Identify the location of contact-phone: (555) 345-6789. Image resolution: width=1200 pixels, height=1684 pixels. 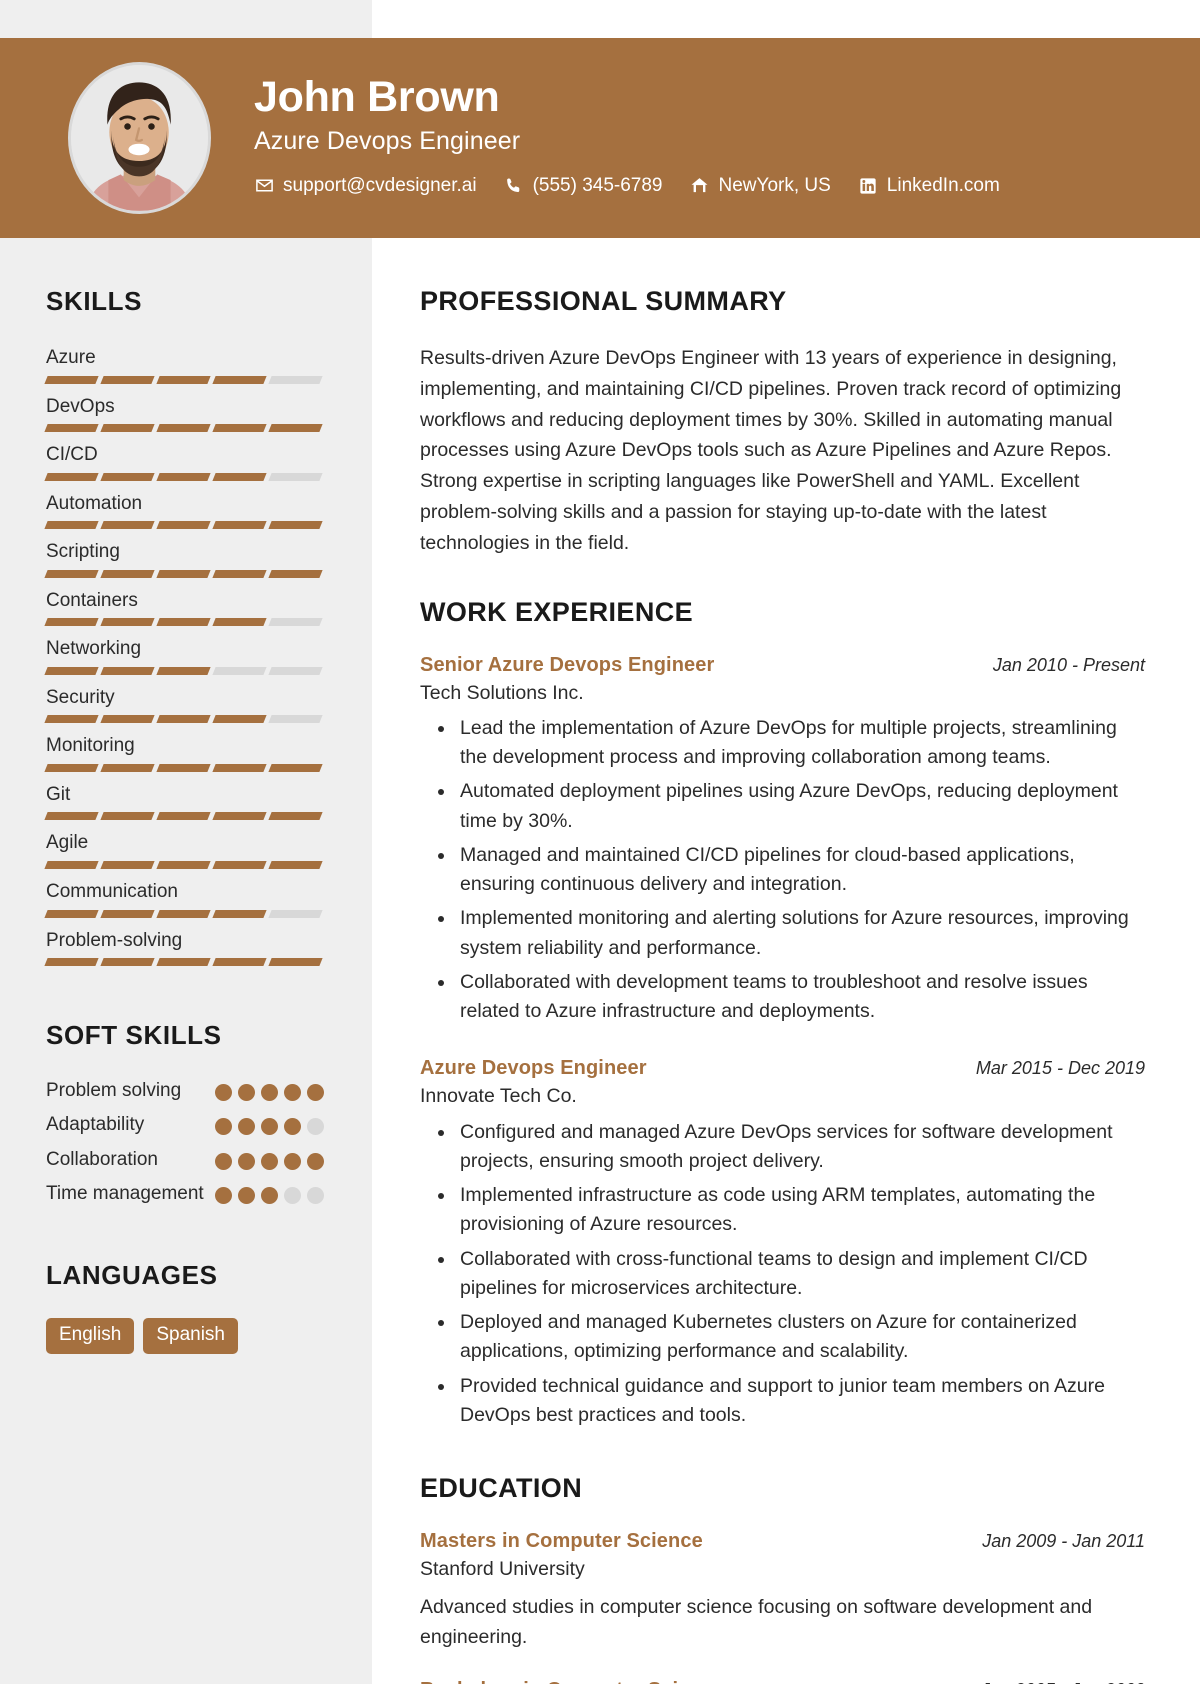
(583, 186).